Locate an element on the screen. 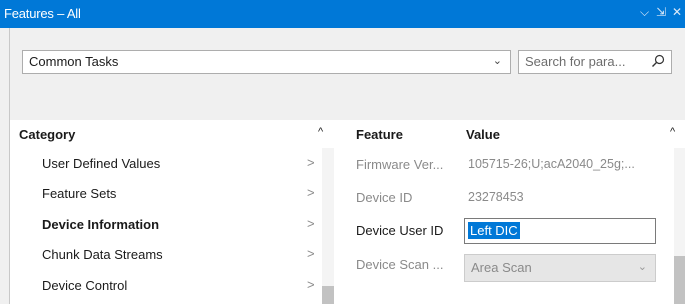 This screenshot has height=304, width=685. window-titlebar: Features – All ⌵ ⇲ ✕ is located at coordinates (342, 14).